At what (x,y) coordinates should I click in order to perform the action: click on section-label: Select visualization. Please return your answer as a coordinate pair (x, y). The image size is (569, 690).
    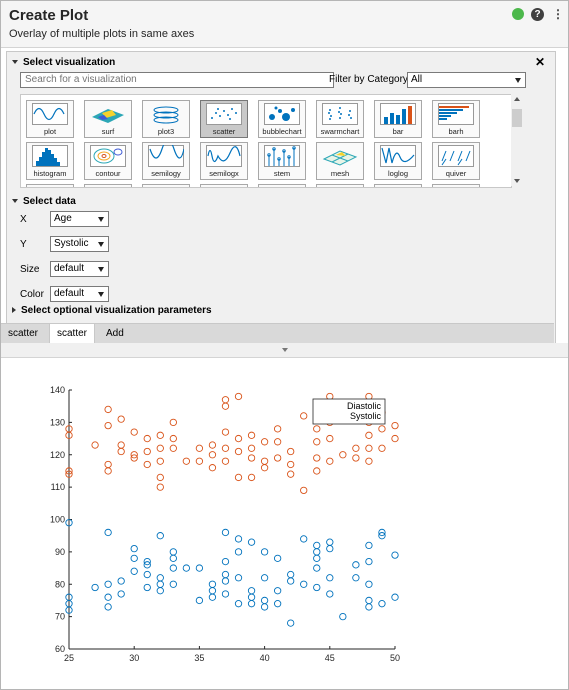
    Looking at the image, I should click on (69, 62).